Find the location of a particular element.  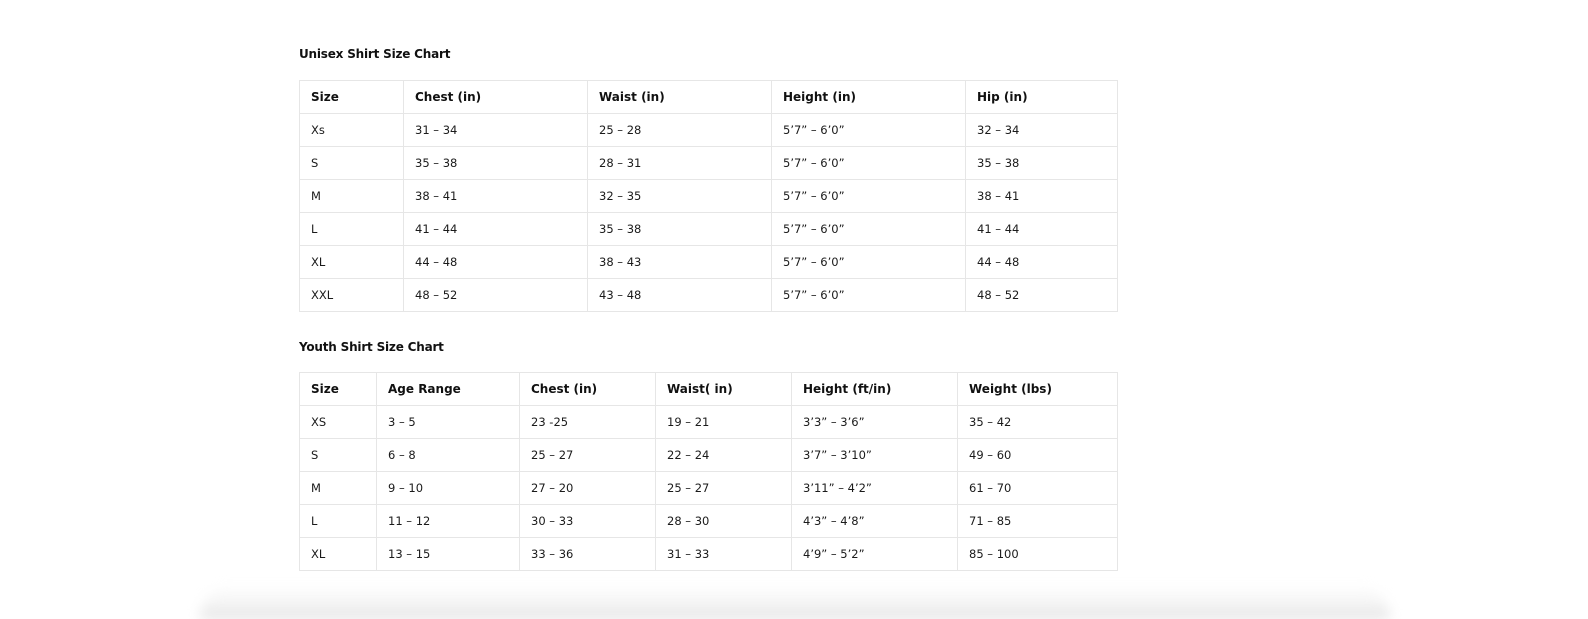

column-header: Waist( in) is located at coordinates (723, 389).